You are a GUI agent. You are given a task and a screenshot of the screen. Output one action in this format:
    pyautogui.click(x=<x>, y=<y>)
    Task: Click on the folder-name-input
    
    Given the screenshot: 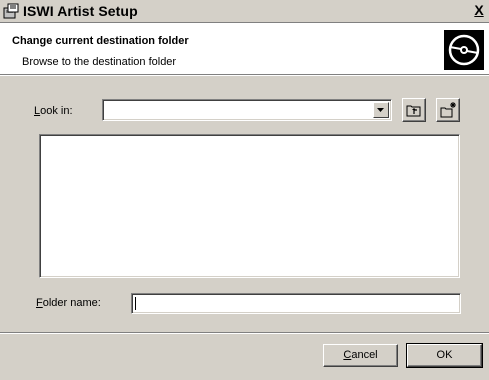 What is the action you would take?
    pyautogui.click(x=296, y=303)
    